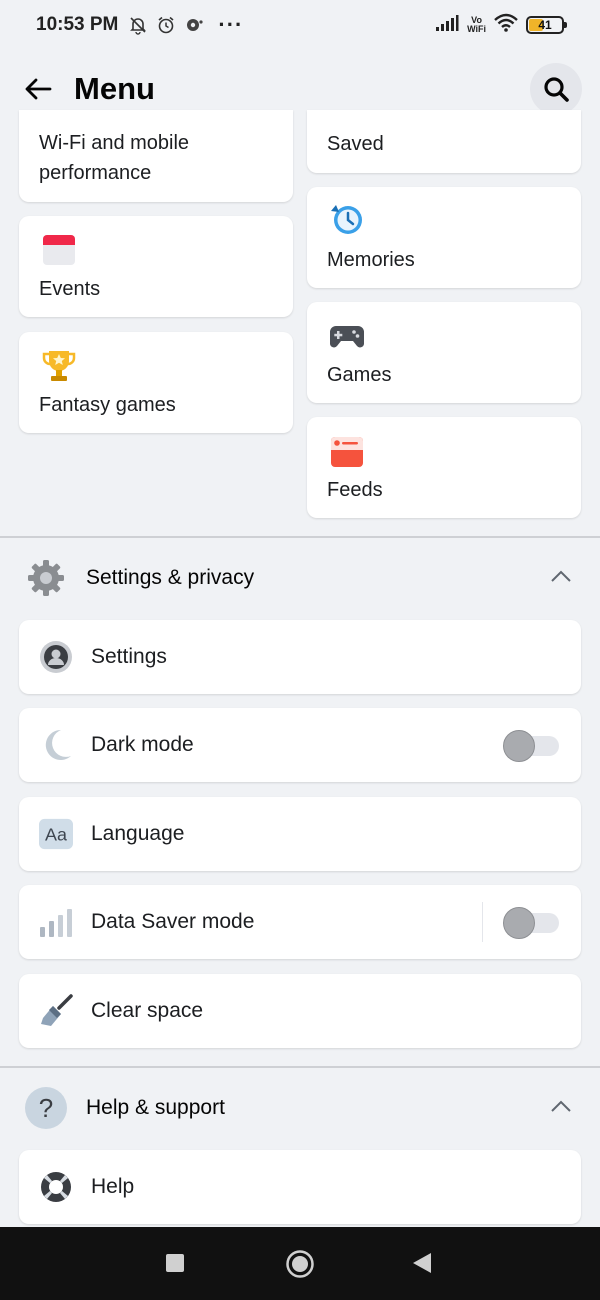  What do you see at coordinates (300, 745) in the screenshot?
I see `dark-mode-row: Dark mode` at bounding box center [300, 745].